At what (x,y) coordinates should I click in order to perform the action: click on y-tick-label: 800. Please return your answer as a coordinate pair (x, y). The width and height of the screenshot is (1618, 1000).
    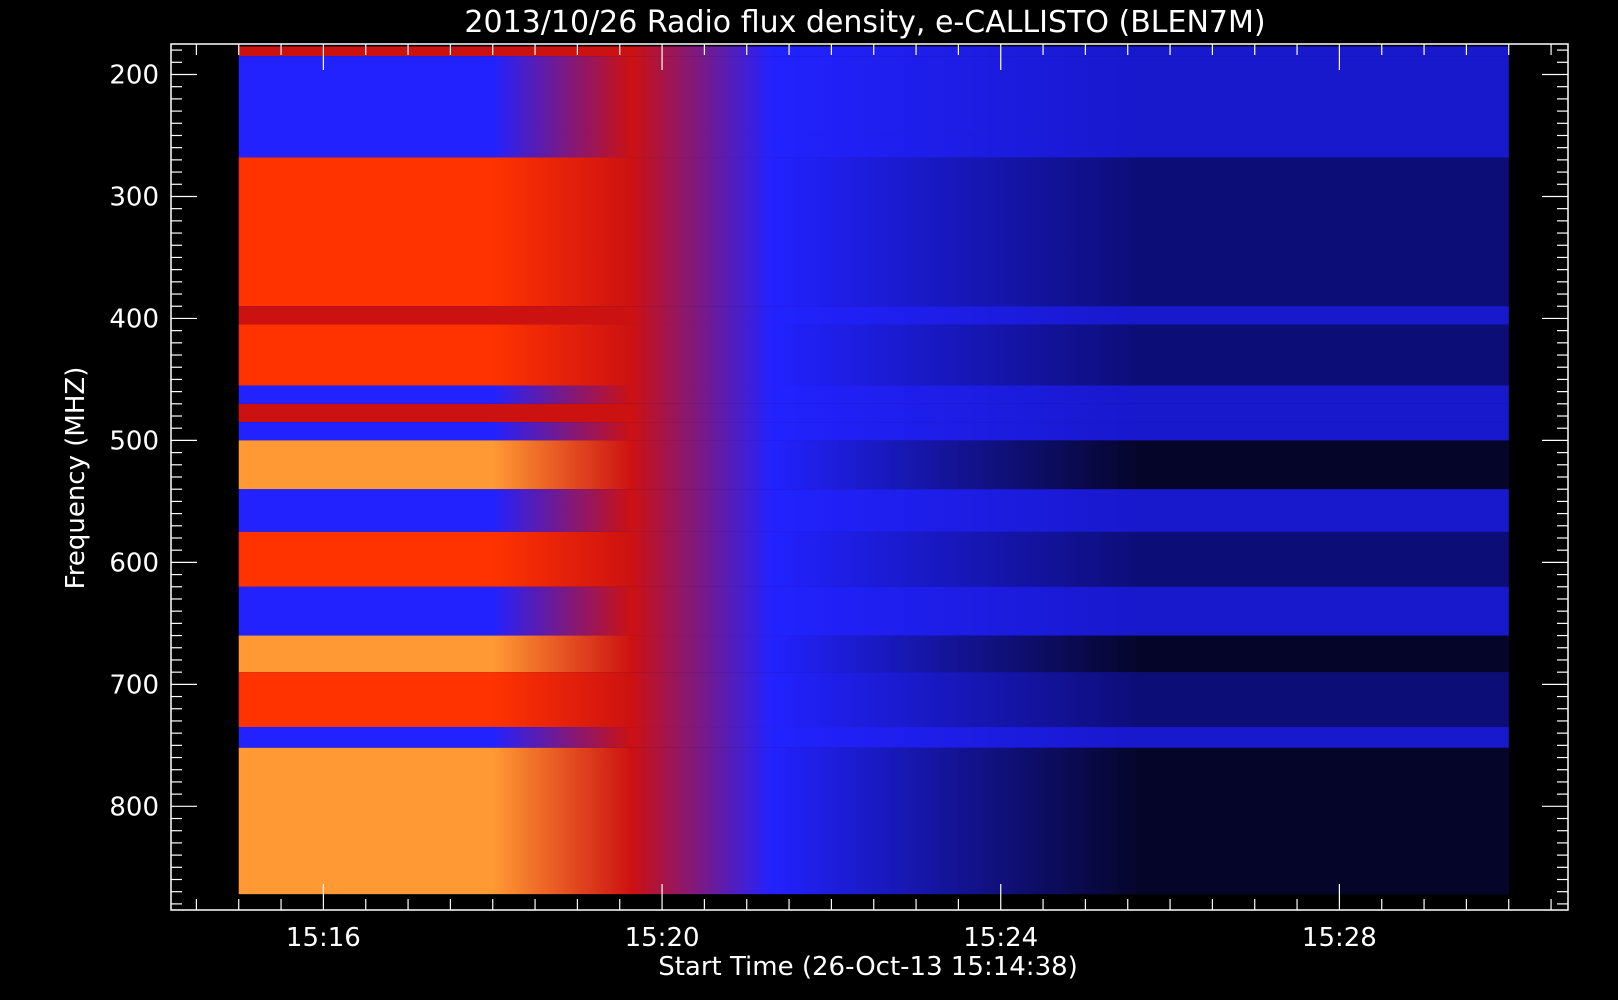
    Looking at the image, I should click on (134, 807).